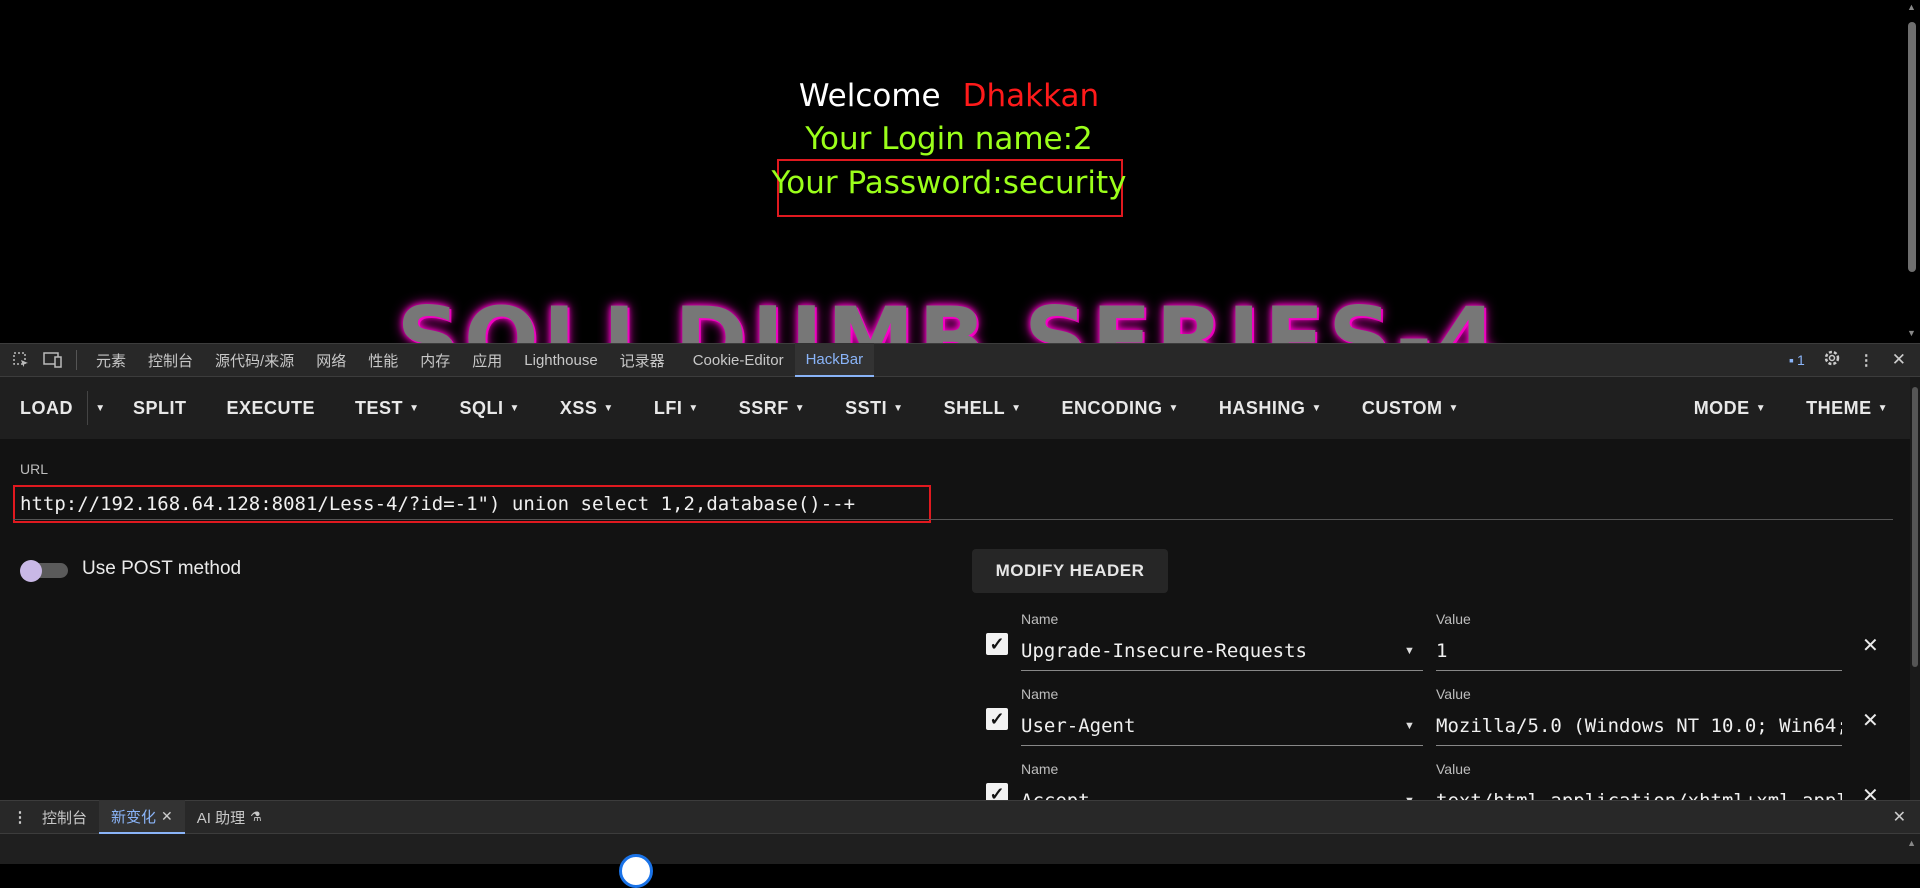 This screenshot has height=888, width=1920. I want to click on device-toolbar-icon, so click(53, 360).